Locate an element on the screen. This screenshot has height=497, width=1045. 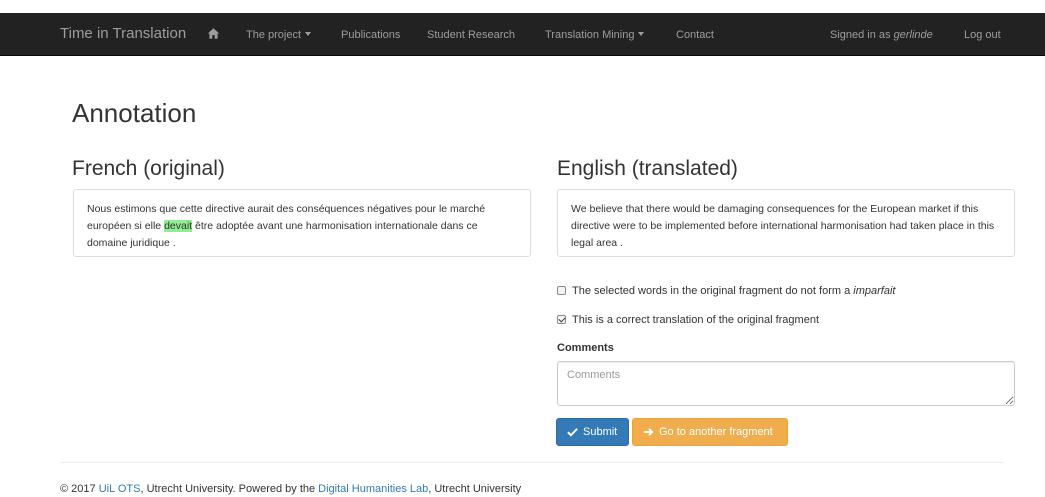
imparfait-term: imparfait is located at coordinates (874, 291).